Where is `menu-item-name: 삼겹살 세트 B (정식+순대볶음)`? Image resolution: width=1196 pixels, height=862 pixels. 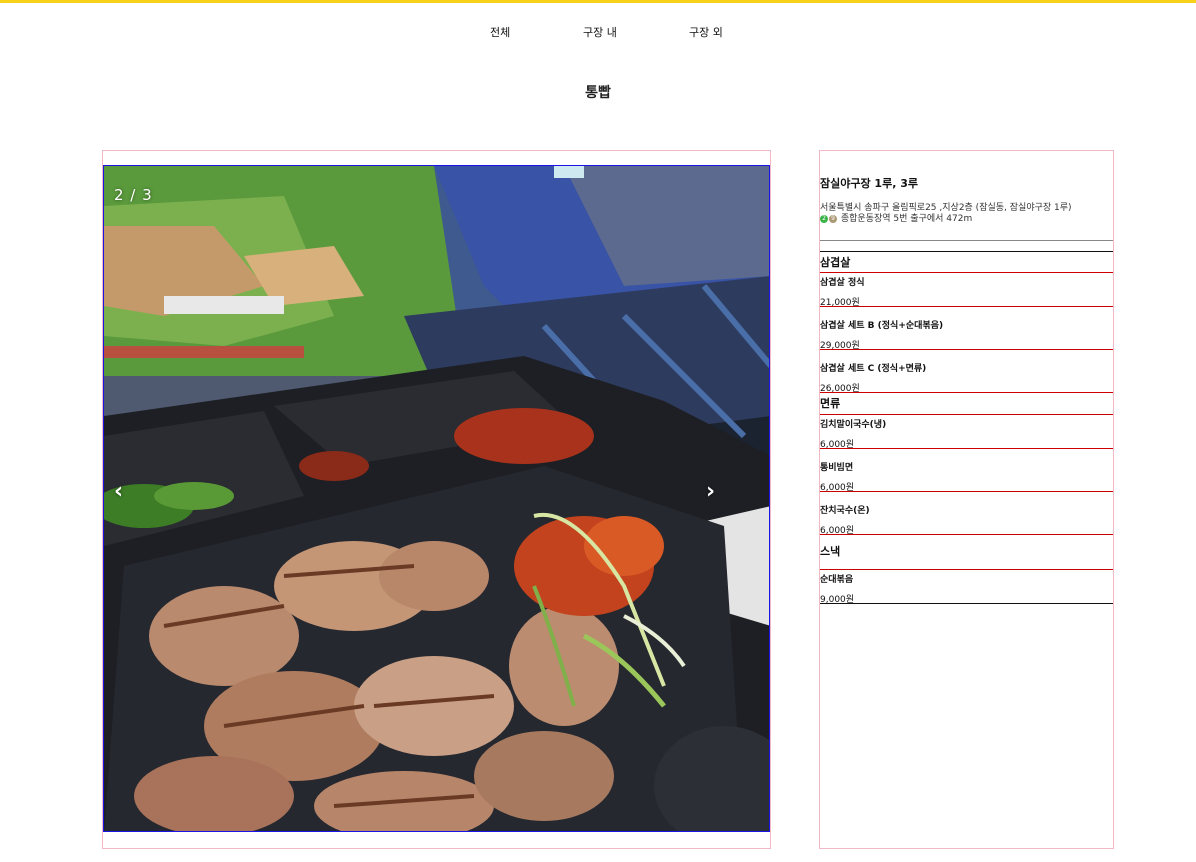 menu-item-name: 삼겹살 세트 B (정식+순대볶음) is located at coordinates (882, 326).